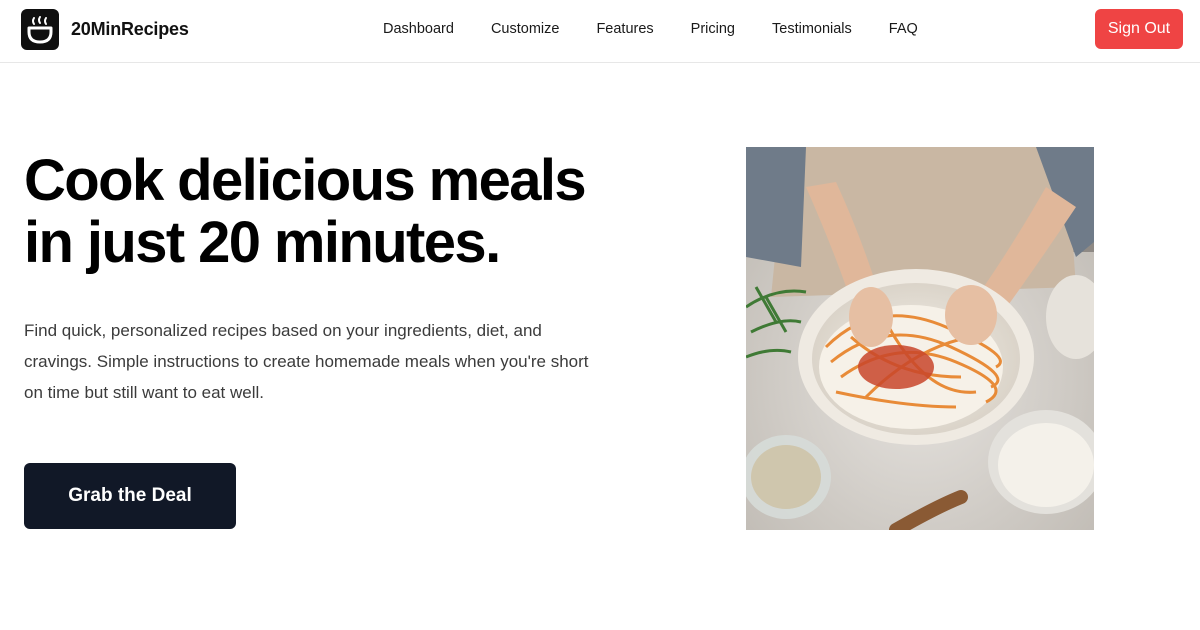 Image resolution: width=1200 pixels, height=630 pixels. I want to click on nav-customize: Customize, so click(525, 29).